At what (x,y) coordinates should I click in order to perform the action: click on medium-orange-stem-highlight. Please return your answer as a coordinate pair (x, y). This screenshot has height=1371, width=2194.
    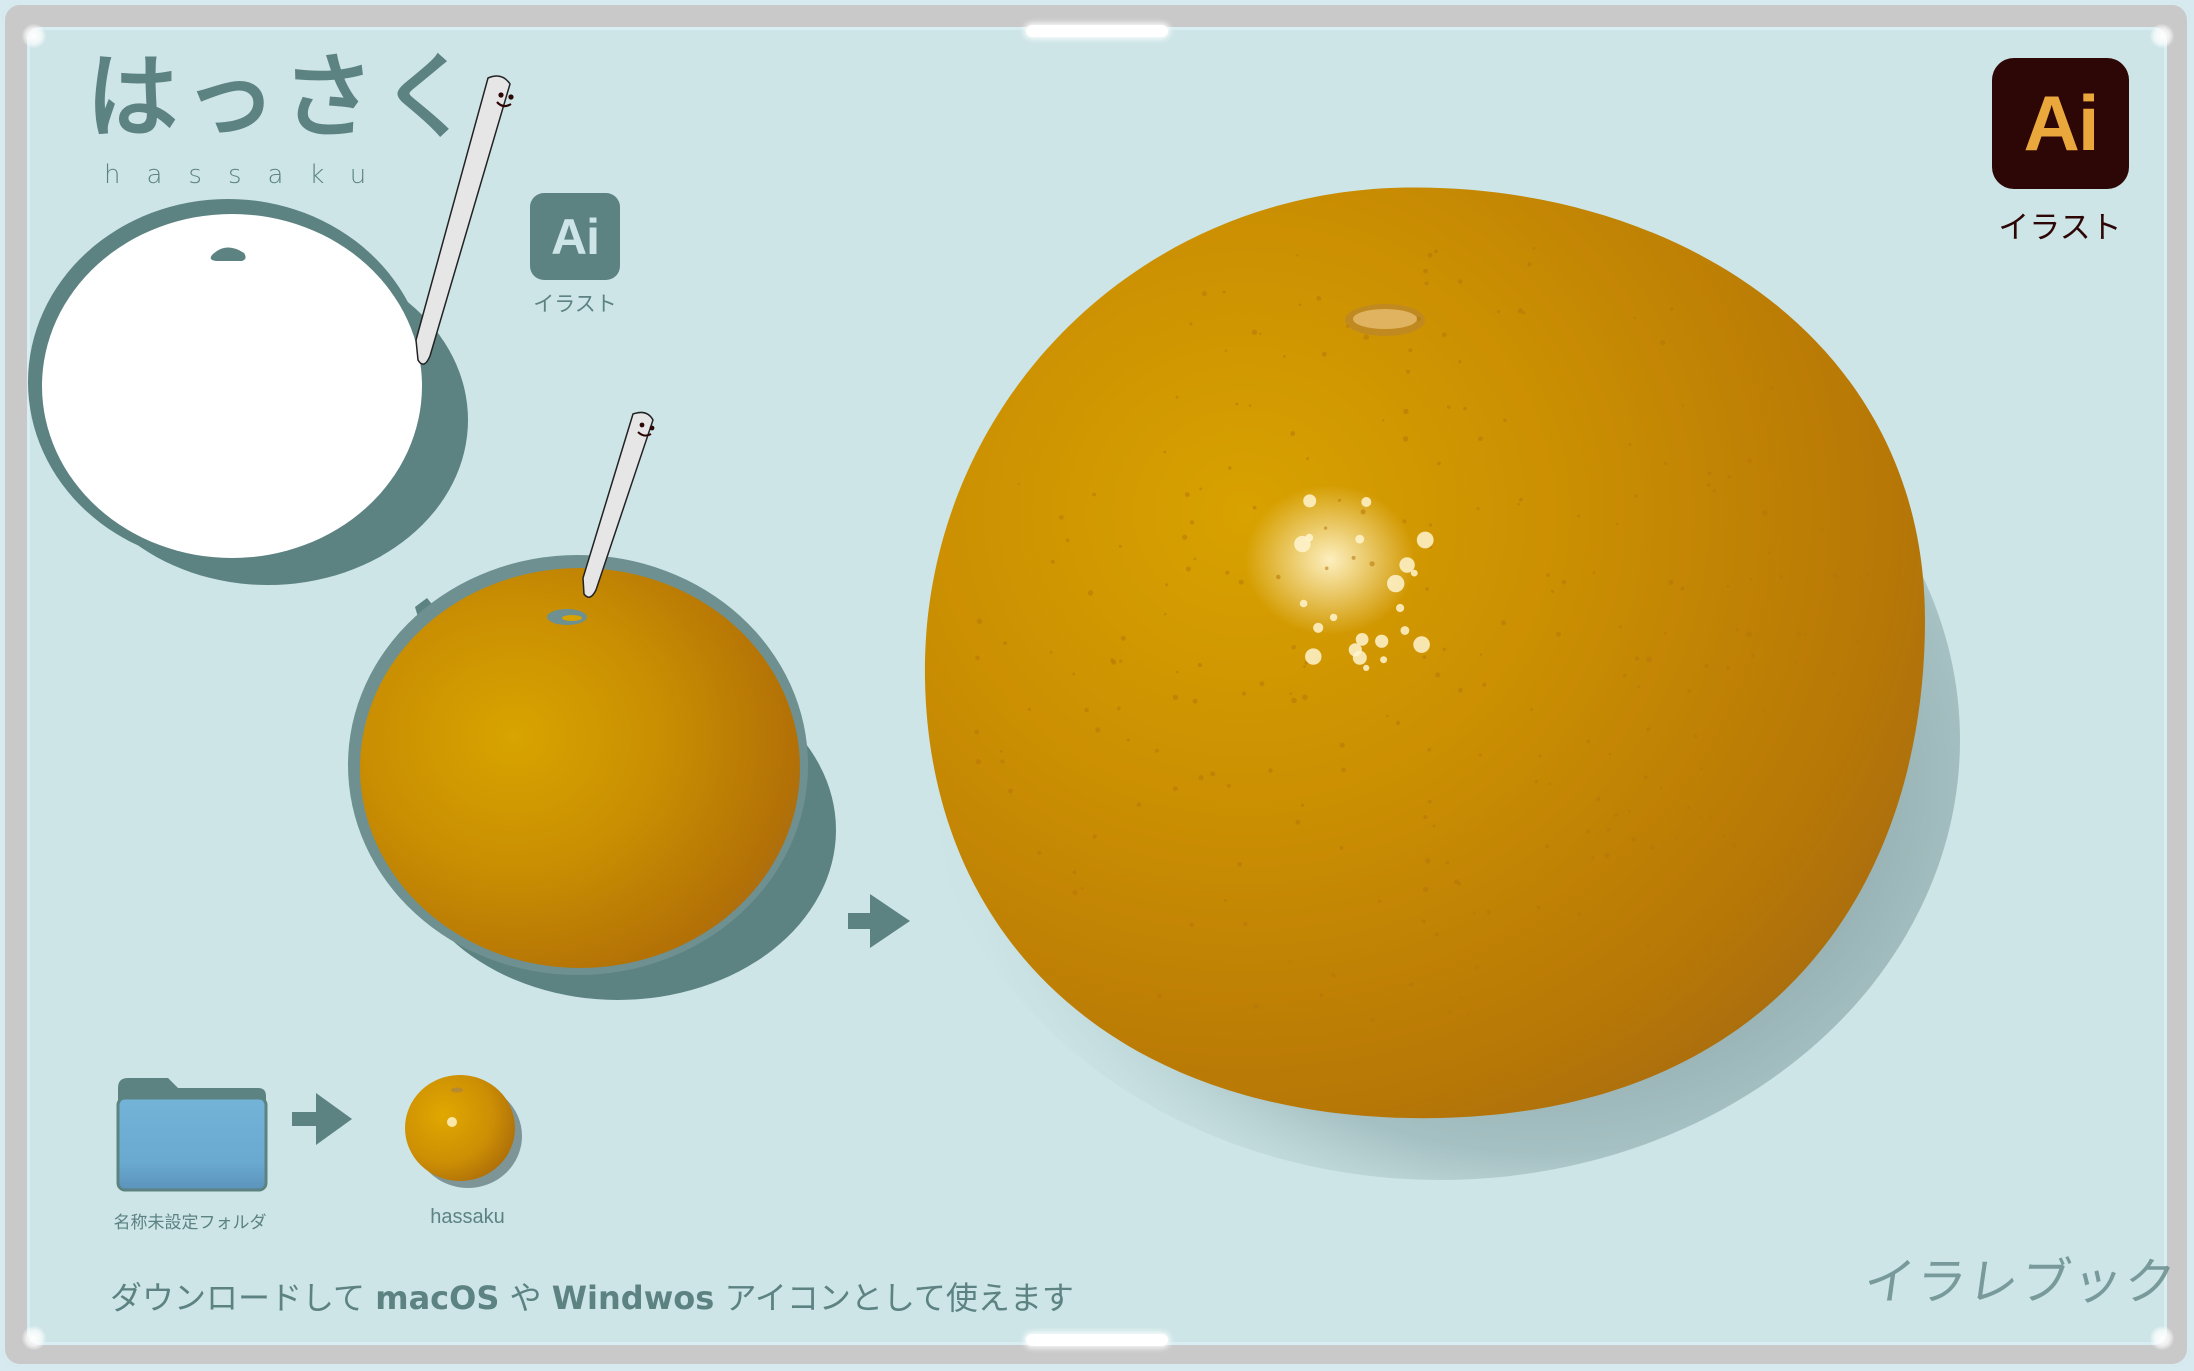
    Looking at the image, I should click on (572, 618).